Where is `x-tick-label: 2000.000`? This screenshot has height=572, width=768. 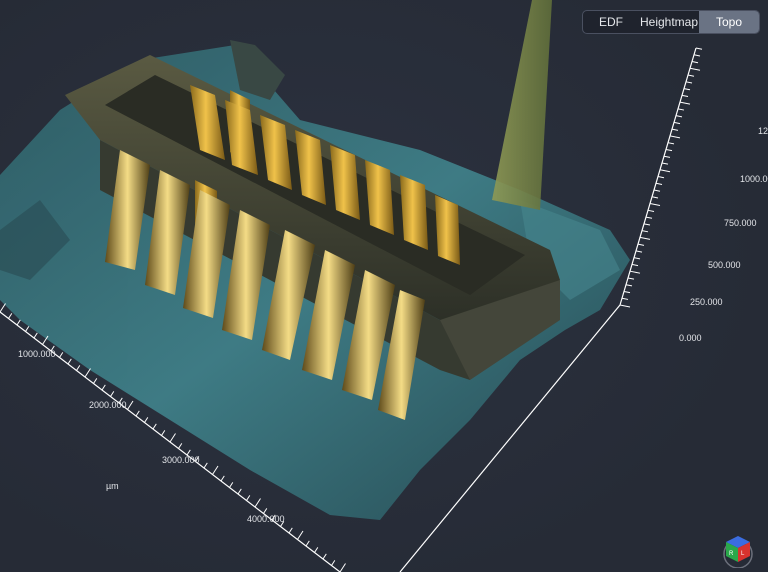
x-tick-label: 2000.000 is located at coordinates (108, 405).